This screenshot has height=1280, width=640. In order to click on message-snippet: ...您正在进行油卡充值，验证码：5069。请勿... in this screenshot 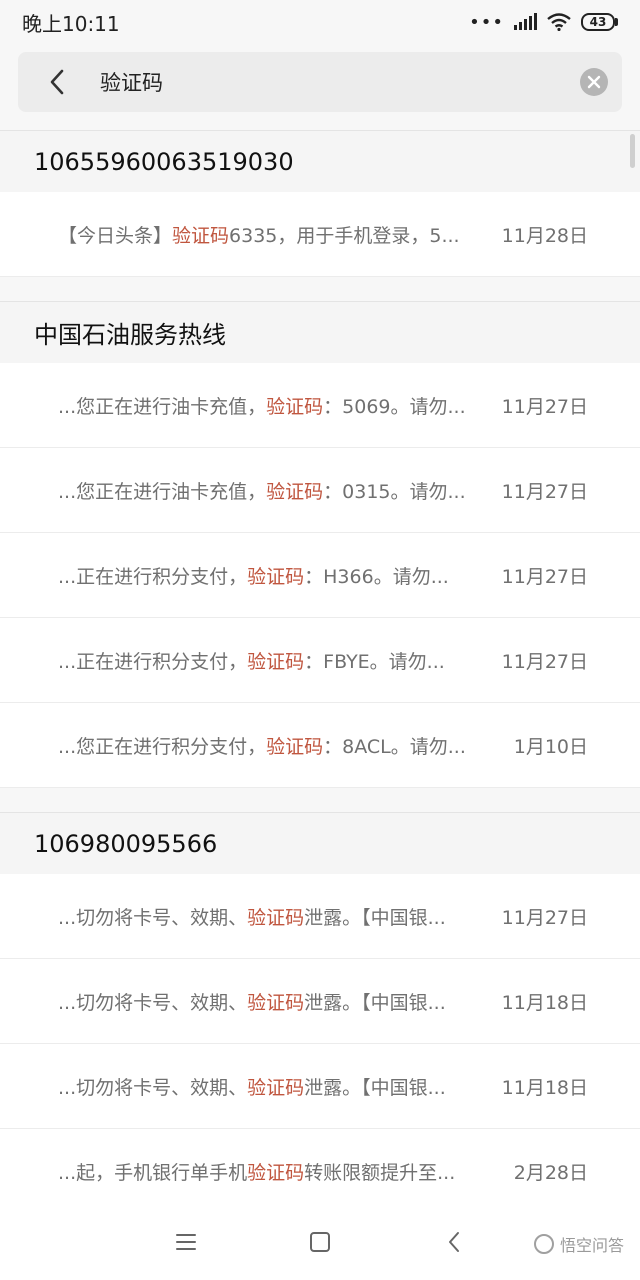, I will do `click(271, 405)`.